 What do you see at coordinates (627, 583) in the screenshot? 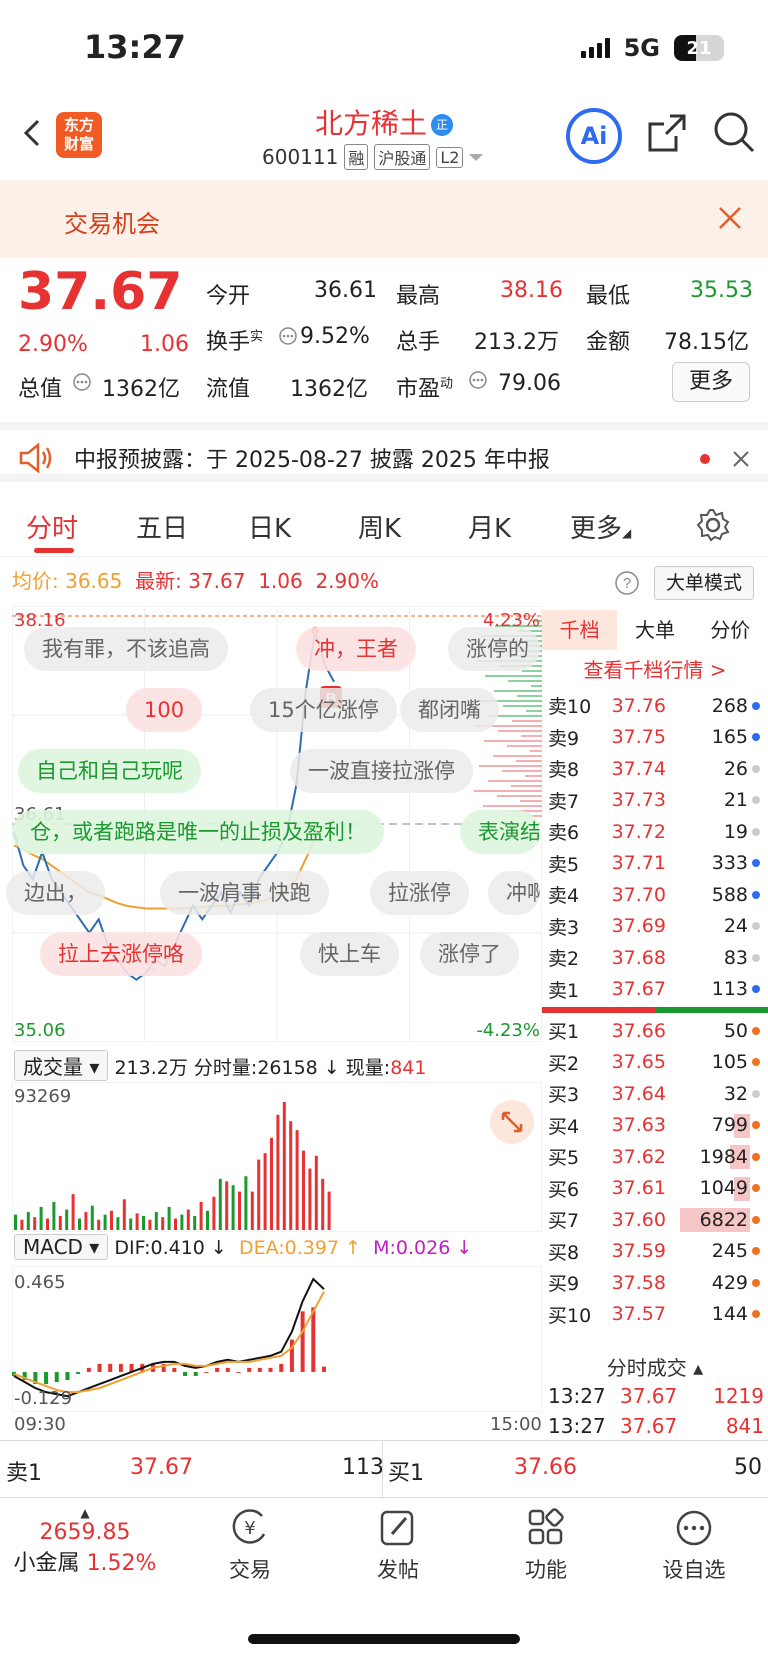
I see `help-icon: ?` at bounding box center [627, 583].